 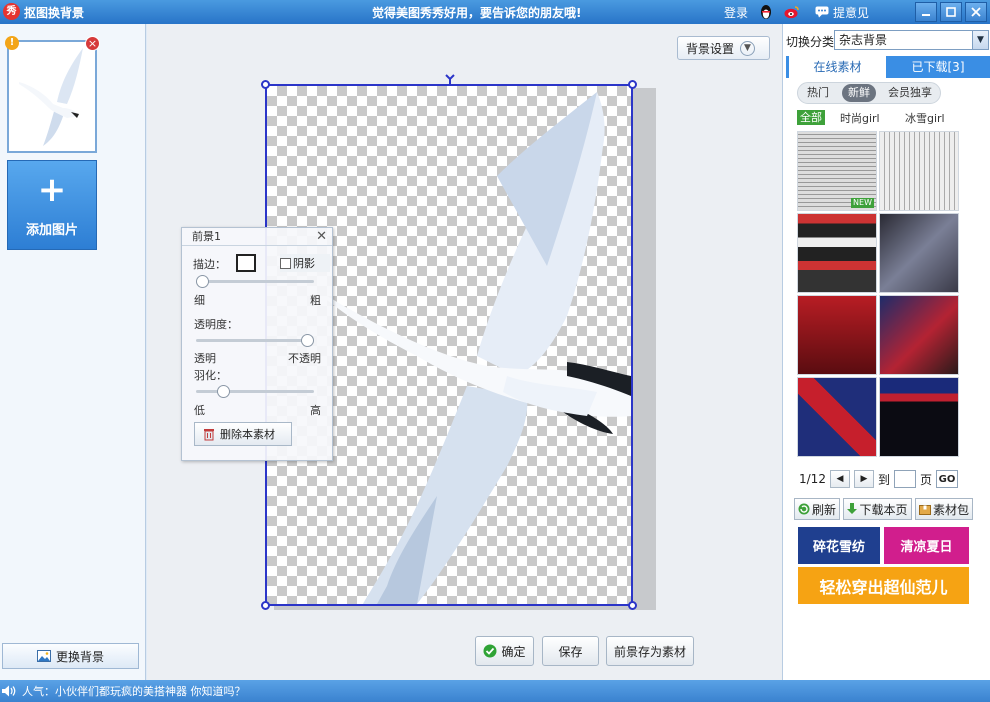 What do you see at coordinates (210, 375) in the screenshot?
I see `feather-label: 羽化：` at bounding box center [210, 375].